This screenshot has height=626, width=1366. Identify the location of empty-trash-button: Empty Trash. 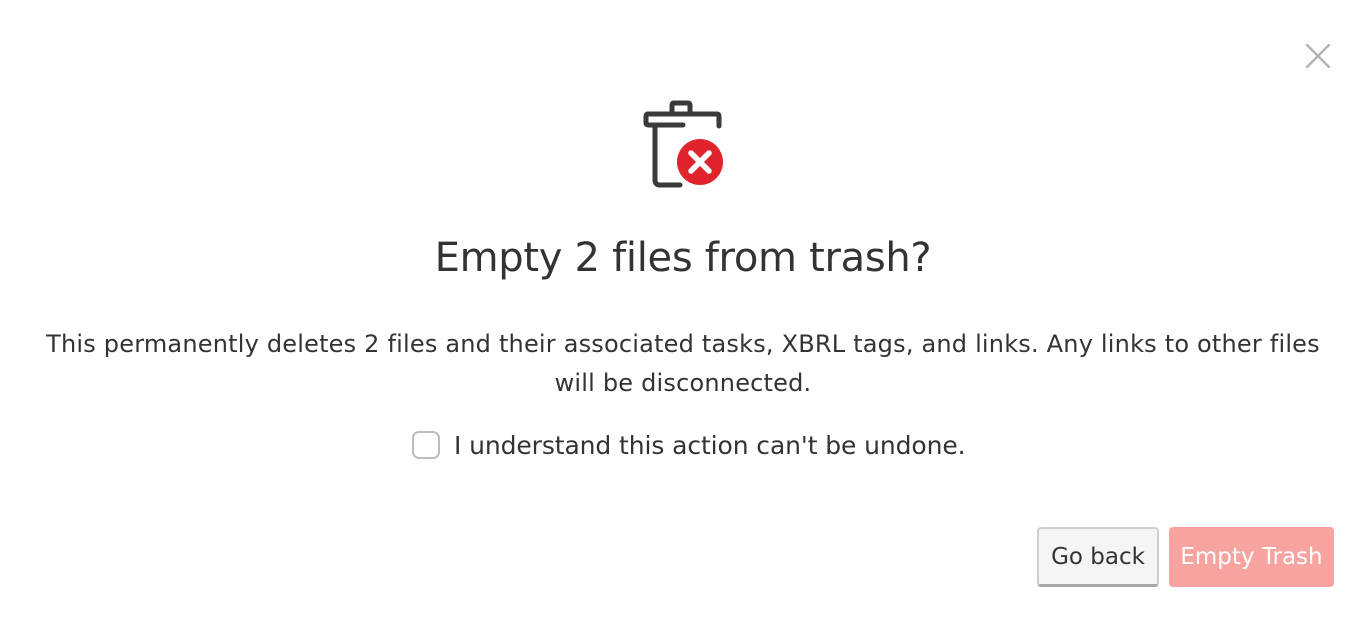
(1251, 557).